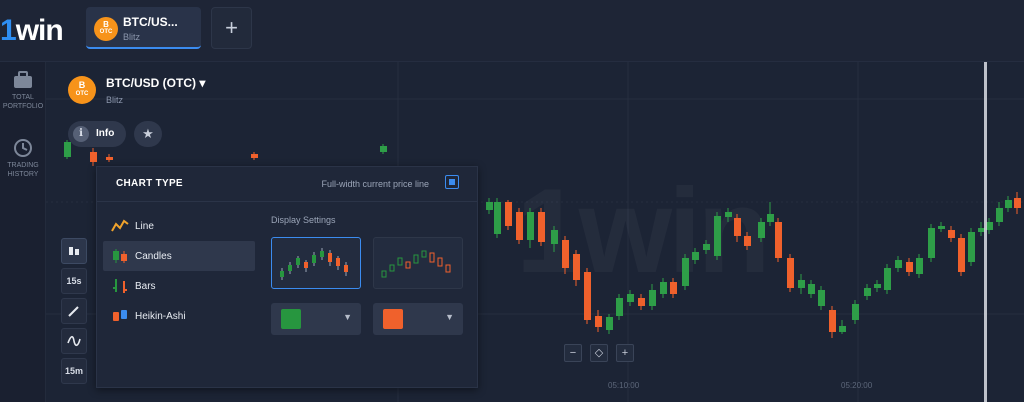 The width and height of the screenshot is (1024, 402). What do you see at coordinates (120, 315) in the screenshot?
I see `heikin-ashi-icon` at bounding box center [120, 315].